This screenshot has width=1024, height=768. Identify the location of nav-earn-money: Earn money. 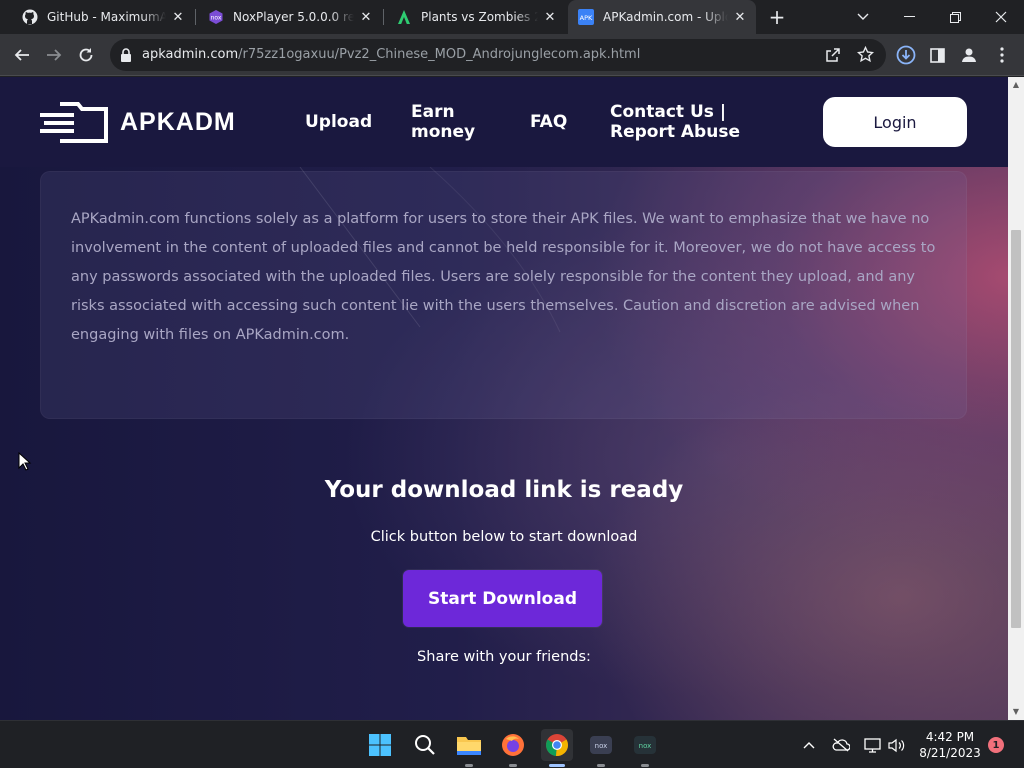
(451, 122).